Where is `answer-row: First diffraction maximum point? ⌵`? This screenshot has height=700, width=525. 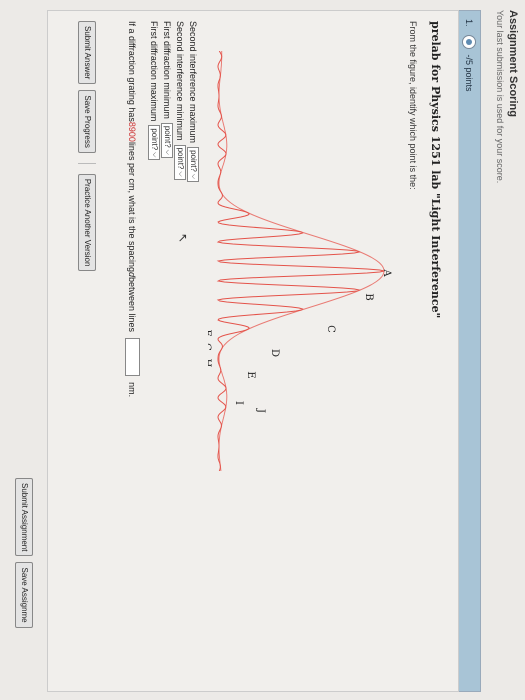
answer-row: First diffraction maximum point? ⌵ is located at coordinates (154, 101).